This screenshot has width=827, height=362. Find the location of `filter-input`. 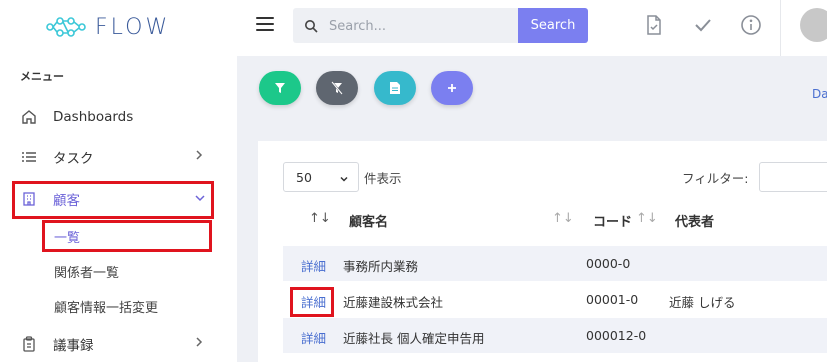

filter-input is located at coordinates (793, 177).